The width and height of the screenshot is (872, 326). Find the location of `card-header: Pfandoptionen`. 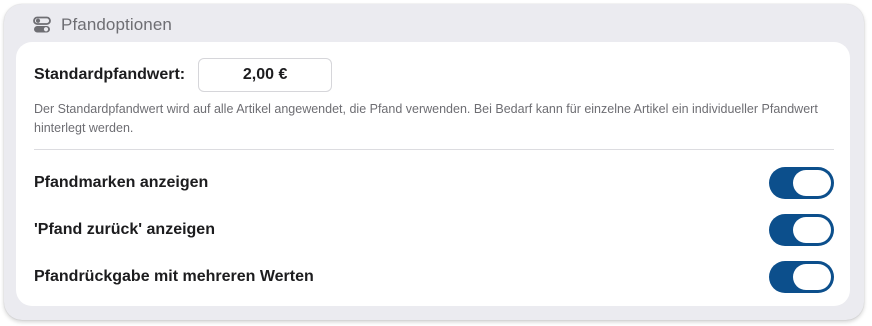

card-header: Pfandoptionen is located at coordinates (102, 25).